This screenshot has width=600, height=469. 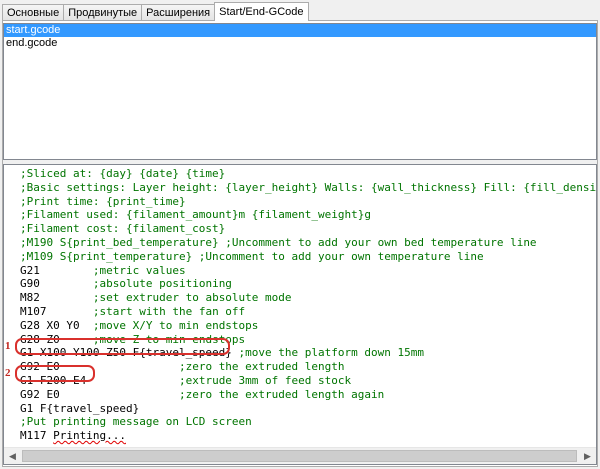 I want to click on code-line: ;Print time: {print_time}, so click(x=308, y=202).